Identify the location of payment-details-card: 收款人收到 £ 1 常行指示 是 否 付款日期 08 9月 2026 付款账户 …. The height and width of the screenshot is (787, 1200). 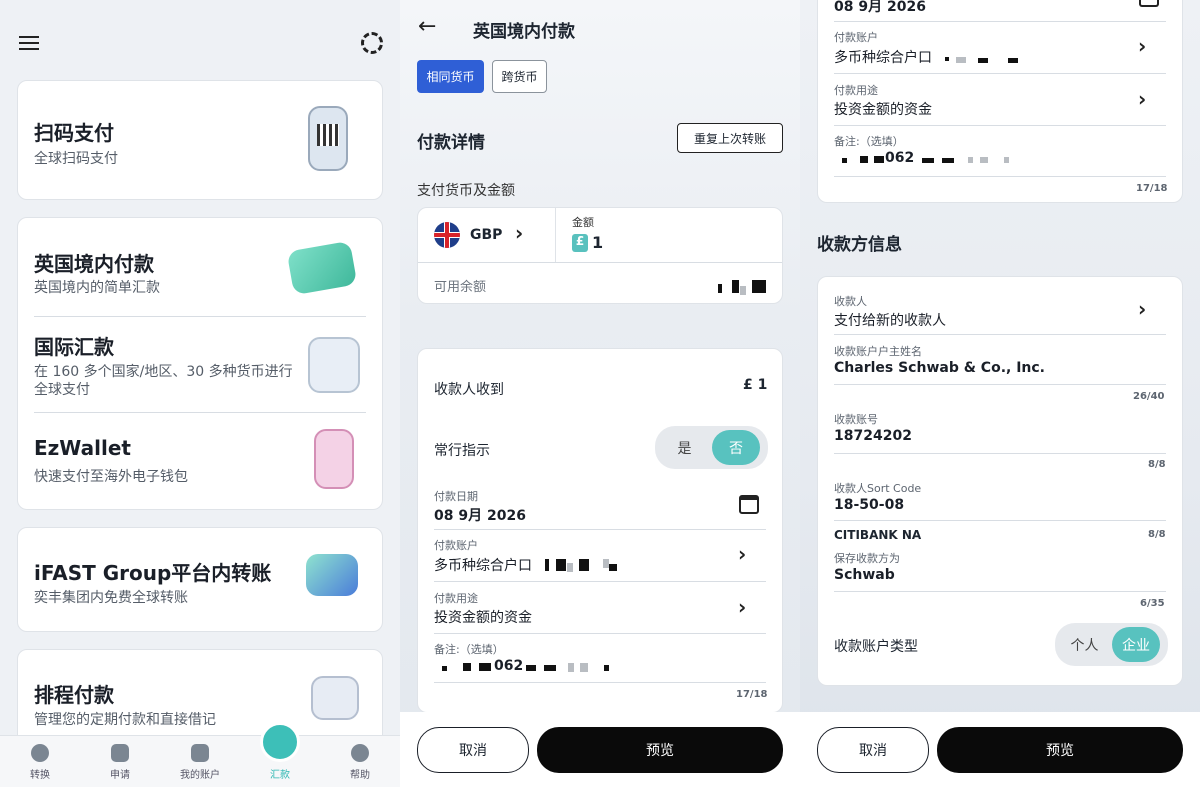
(600, 530).